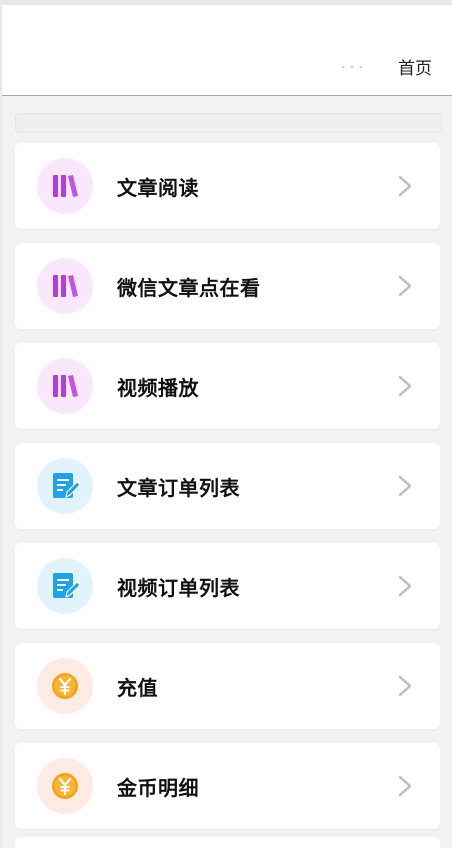 The width and height of the screenshot is (452, 848). I want to click on menu-item-label: 金币明细, so click(158, 788).